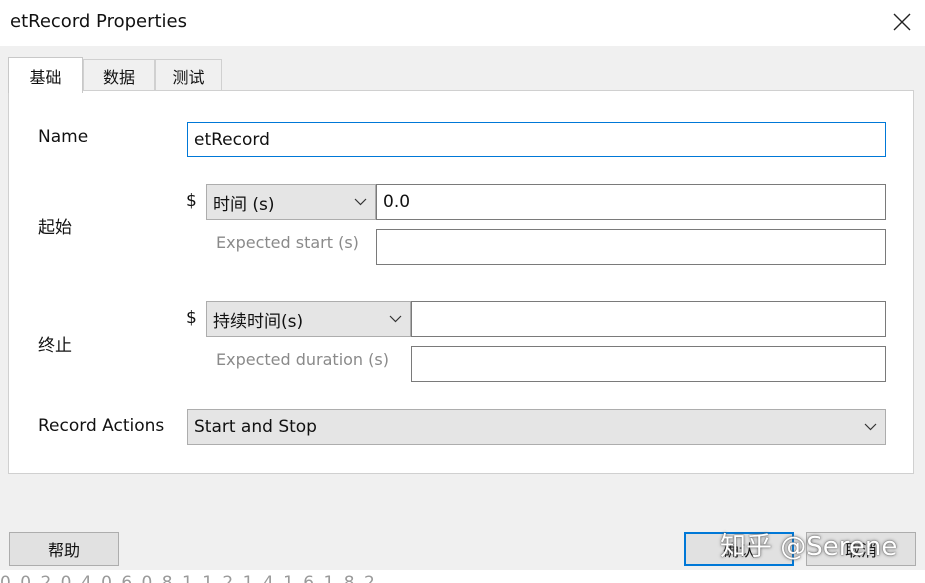 The image size is (925, 583). Describe the element at coordinates (648, 364) in the screenshot. I see `expected-duration-input` at that location.